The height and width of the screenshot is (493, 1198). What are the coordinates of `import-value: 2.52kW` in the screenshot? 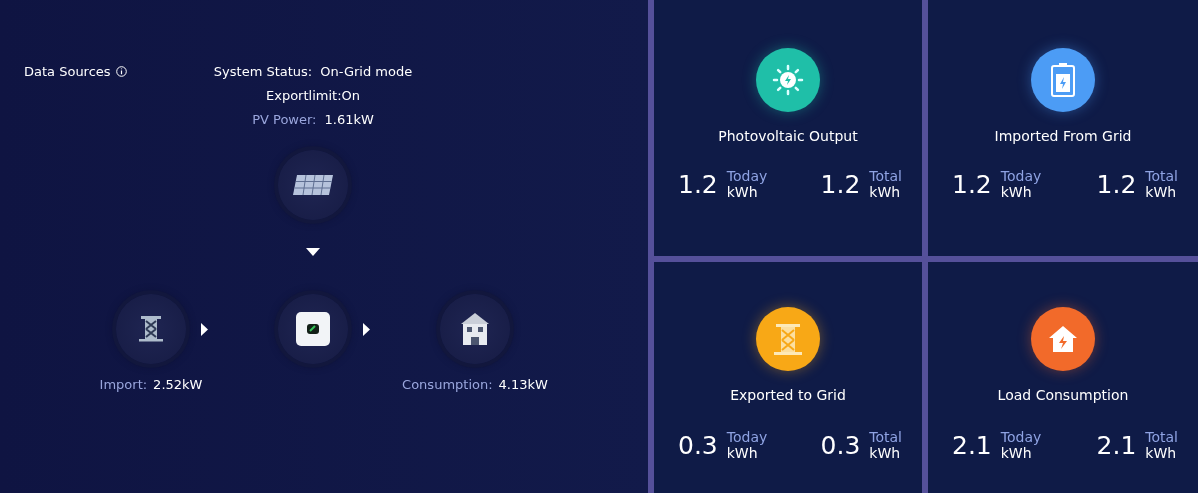 It's located at (178, 384).